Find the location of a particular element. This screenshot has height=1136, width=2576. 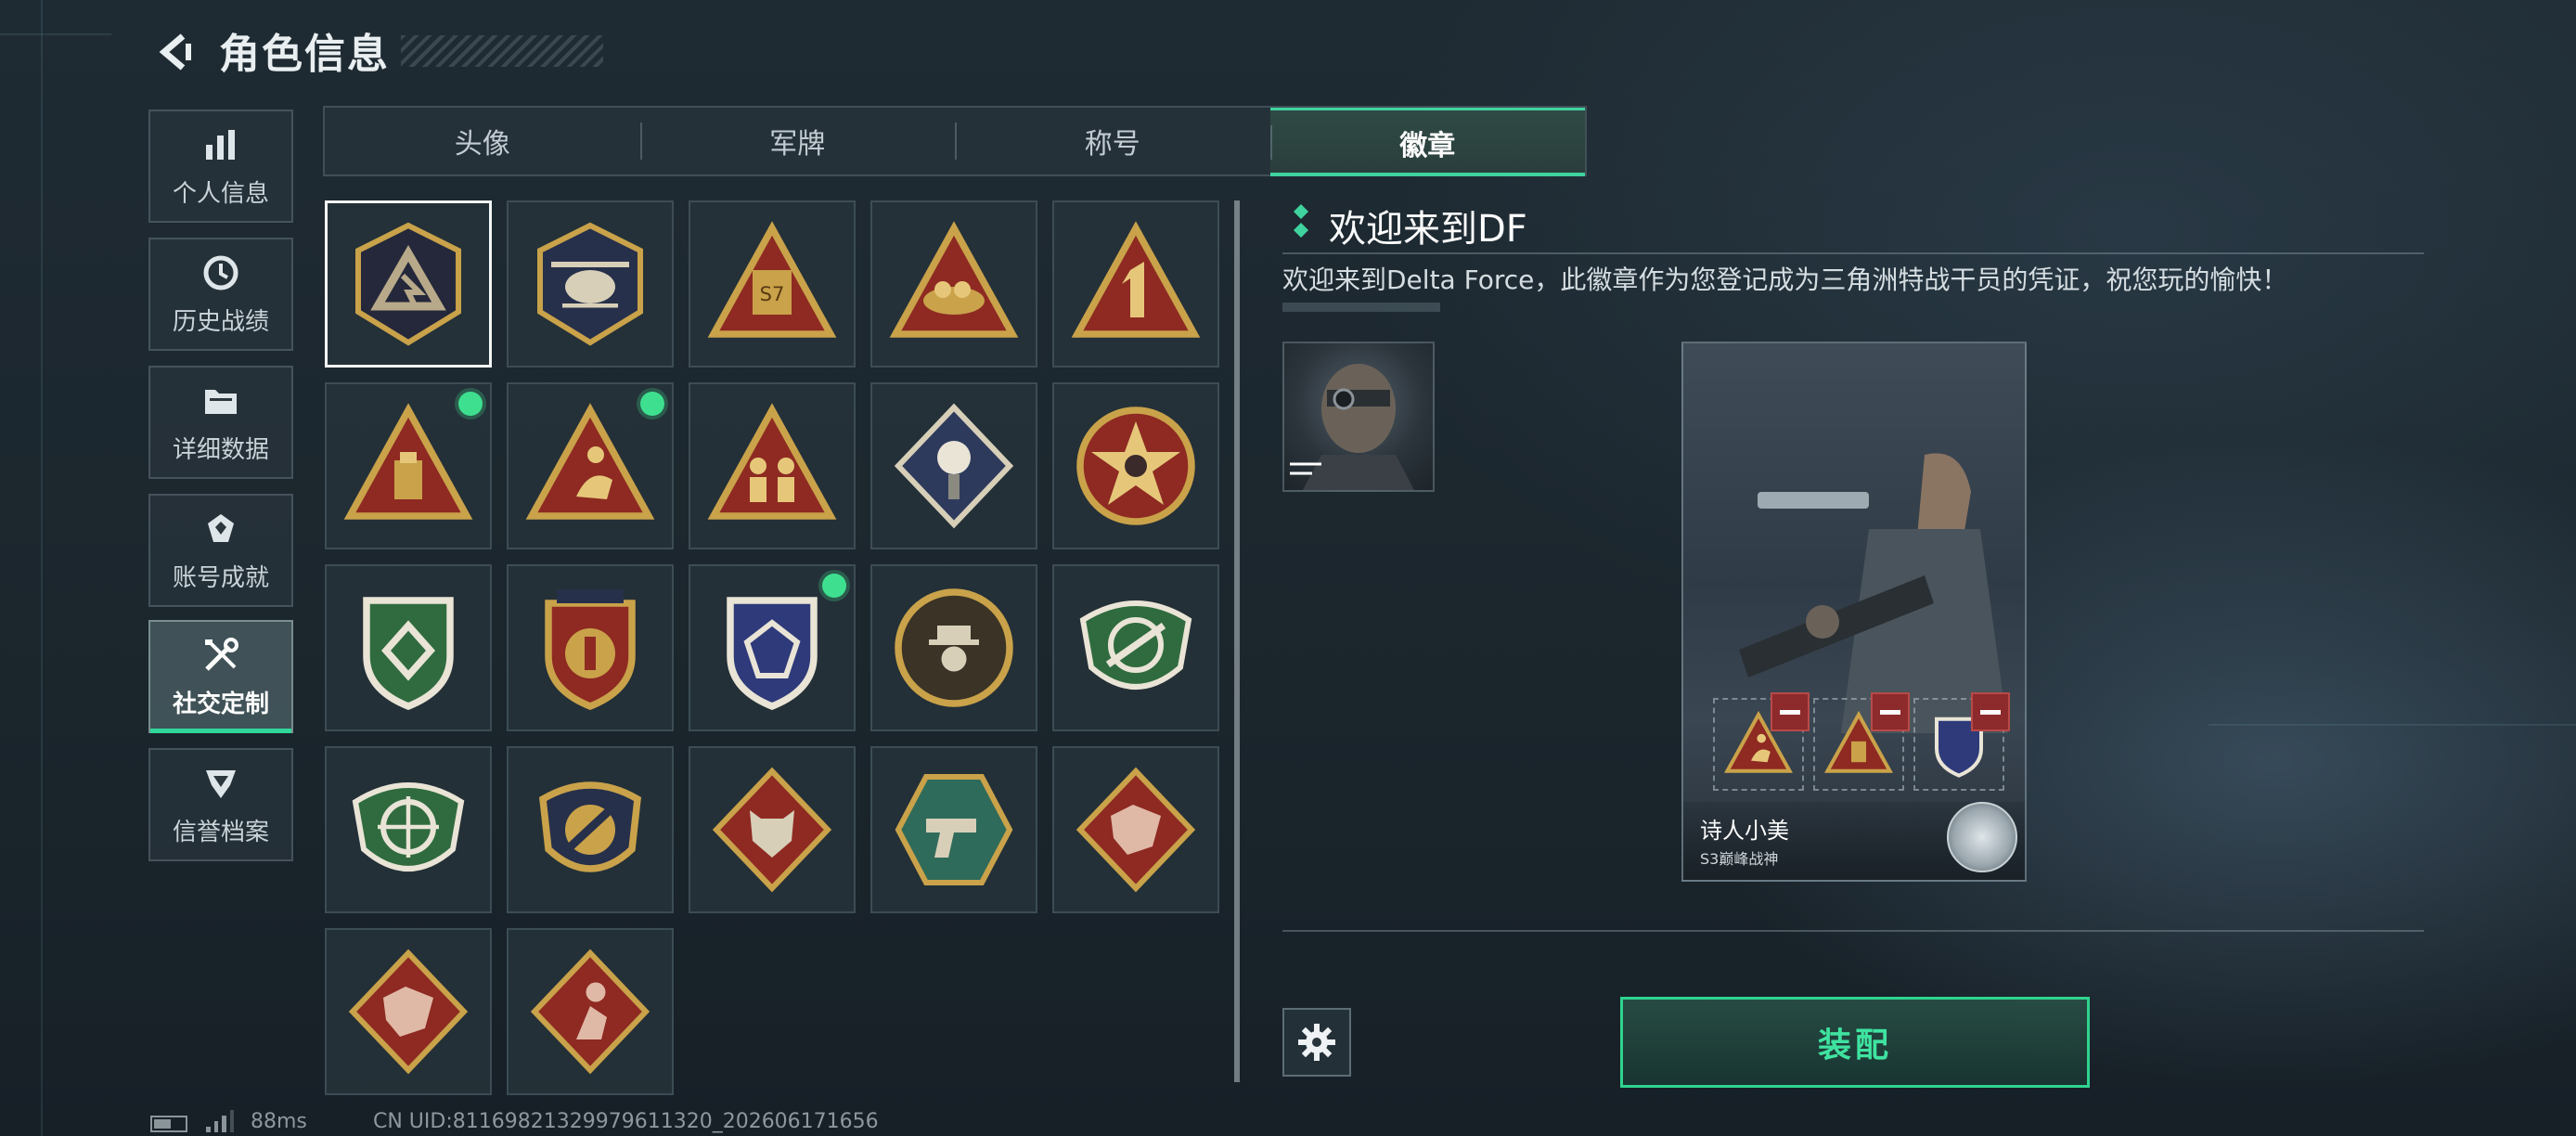

clock-history-icon is located at coordinates (220, 272).